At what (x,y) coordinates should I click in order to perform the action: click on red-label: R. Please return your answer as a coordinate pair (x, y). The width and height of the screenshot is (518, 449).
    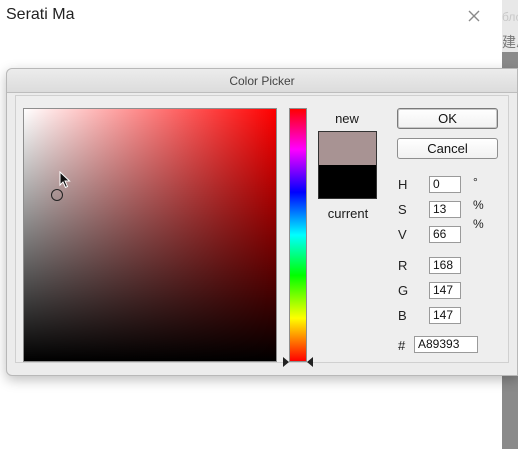
    Looking at the image, I should click on (403, 265).